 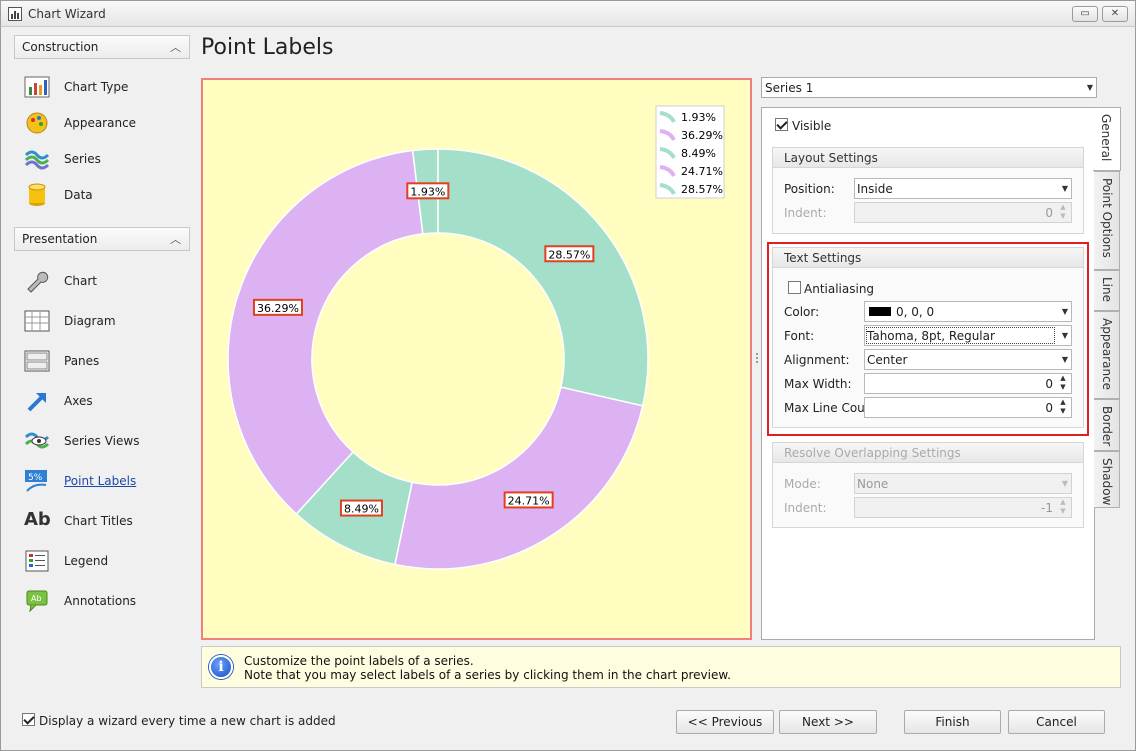 I want to click on nav-chart: Chart, so click(x=106, y=281).